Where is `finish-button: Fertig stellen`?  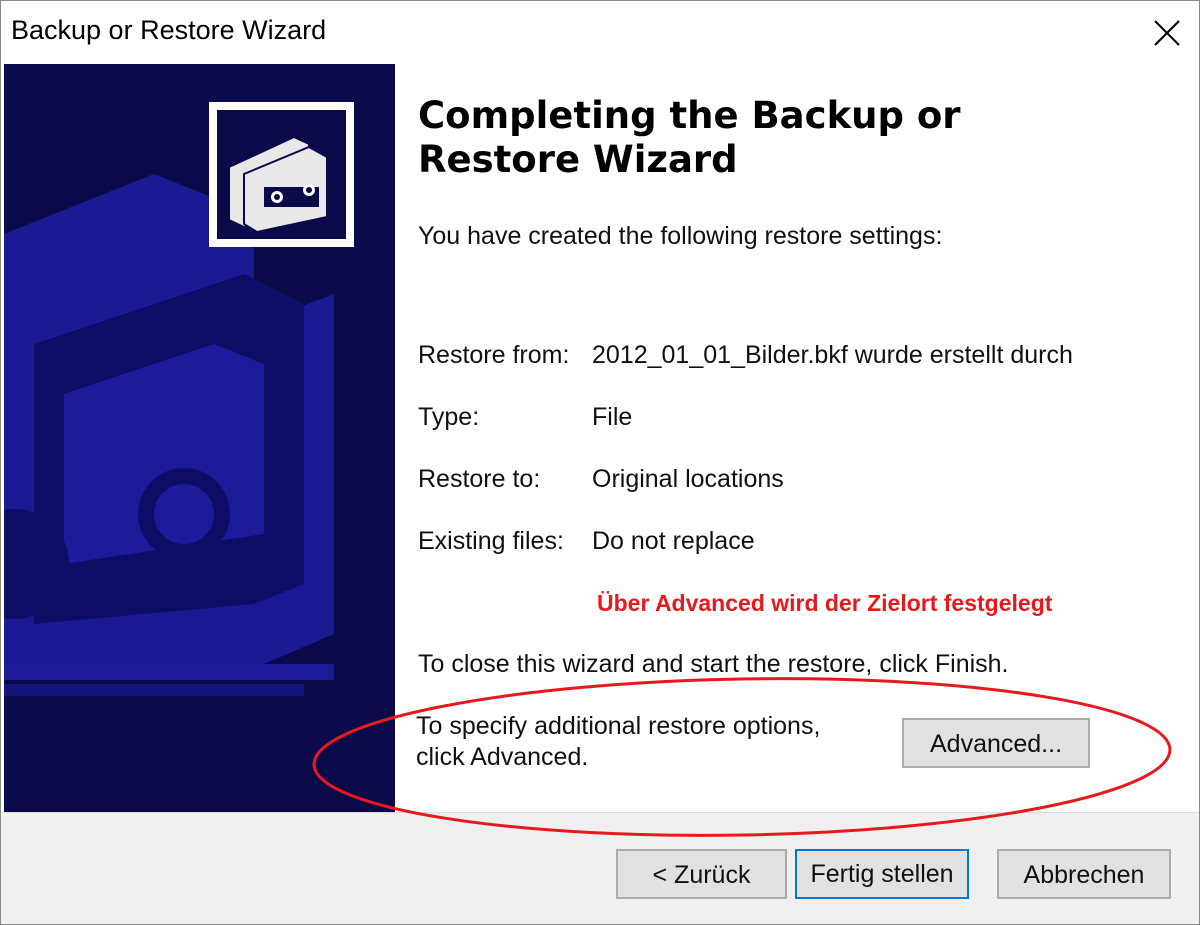 finish-button: Fertig stellen is located at coordinates (882, 874).